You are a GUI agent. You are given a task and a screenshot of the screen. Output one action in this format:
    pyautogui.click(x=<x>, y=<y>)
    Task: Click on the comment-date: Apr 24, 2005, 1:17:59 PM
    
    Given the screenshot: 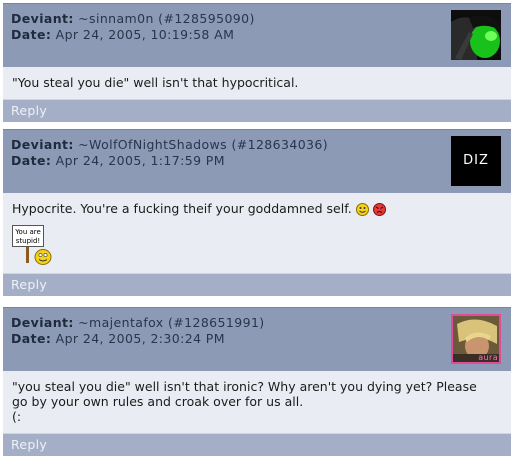 What is the action you would take?
    pyautogui.click(x=140, y=160)
    